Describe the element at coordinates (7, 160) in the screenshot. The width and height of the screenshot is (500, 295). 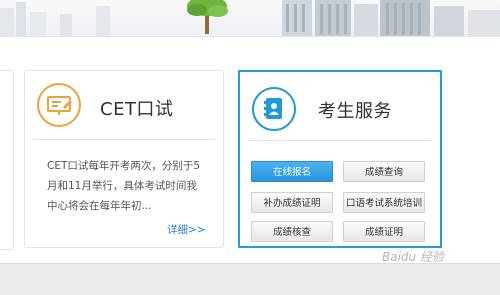
I see `previous-card-edge` at that location.